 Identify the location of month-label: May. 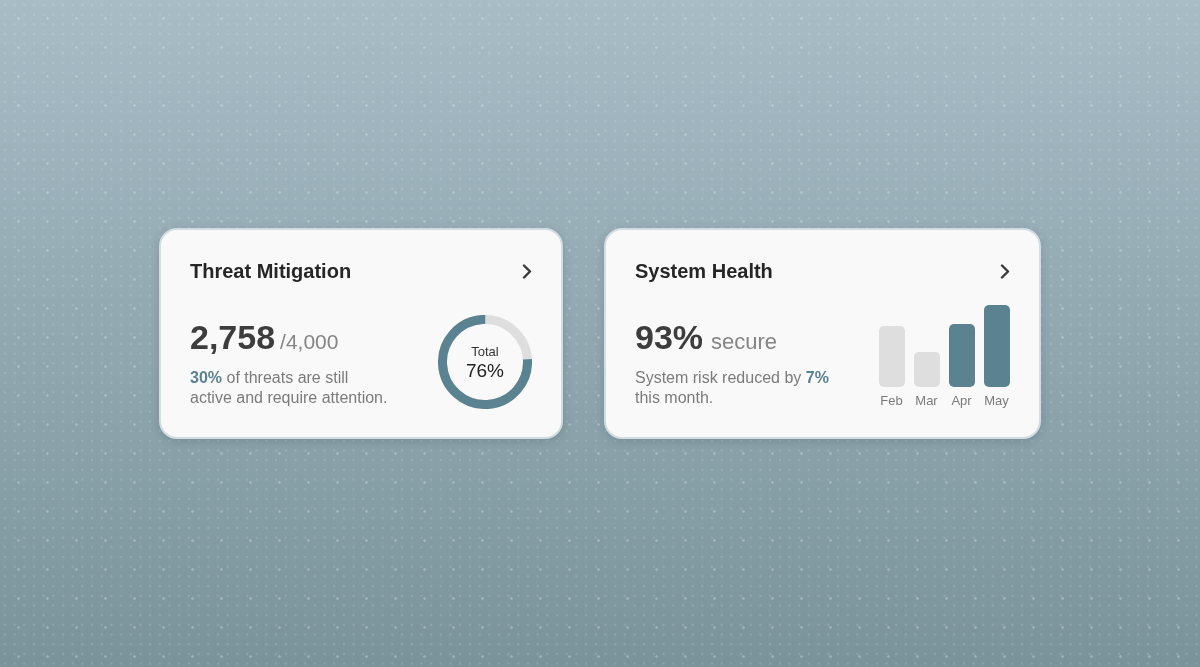
(996, 401).